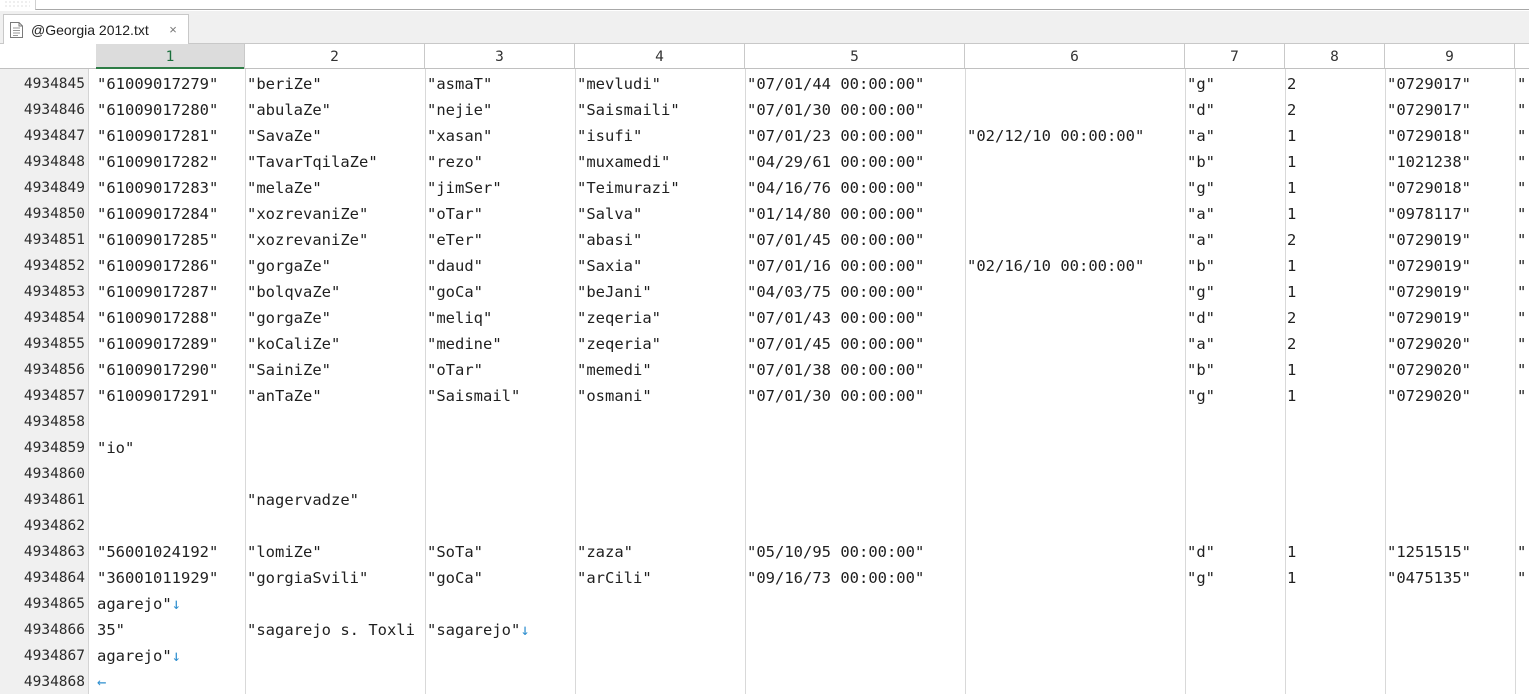 This screenshot has width=1529, height=697. What do you see at coordinates (623, 160) in the screenshot?
I see `grid-cell: "muxamedi"` at bounding box center [623, 160].